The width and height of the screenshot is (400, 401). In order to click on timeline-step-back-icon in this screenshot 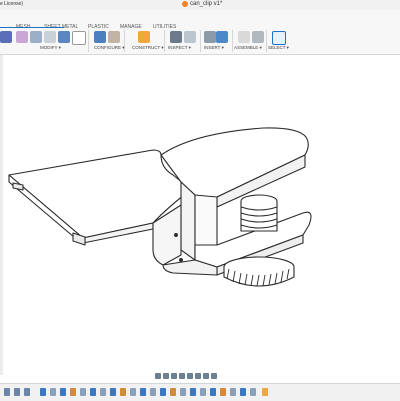, I will do `click(17, 392)`.